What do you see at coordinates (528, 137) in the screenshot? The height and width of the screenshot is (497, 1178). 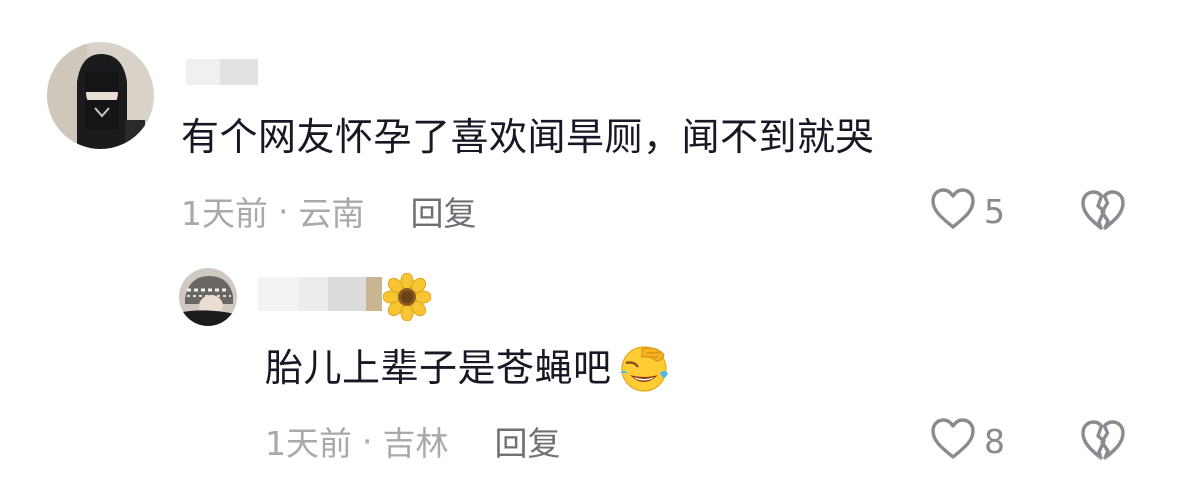 I see `comment-text: 有个网友怀孕了喜欢闻旱厕，闻不到就哭` at bounding box center [528, 137].